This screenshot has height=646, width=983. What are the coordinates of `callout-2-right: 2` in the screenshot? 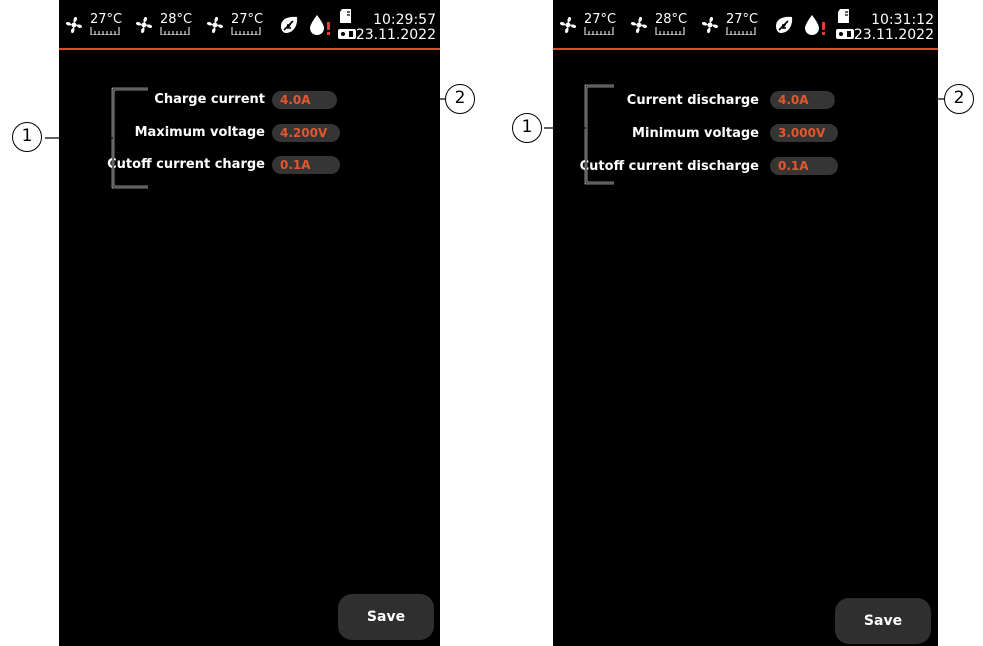 It's located at (959, 99).